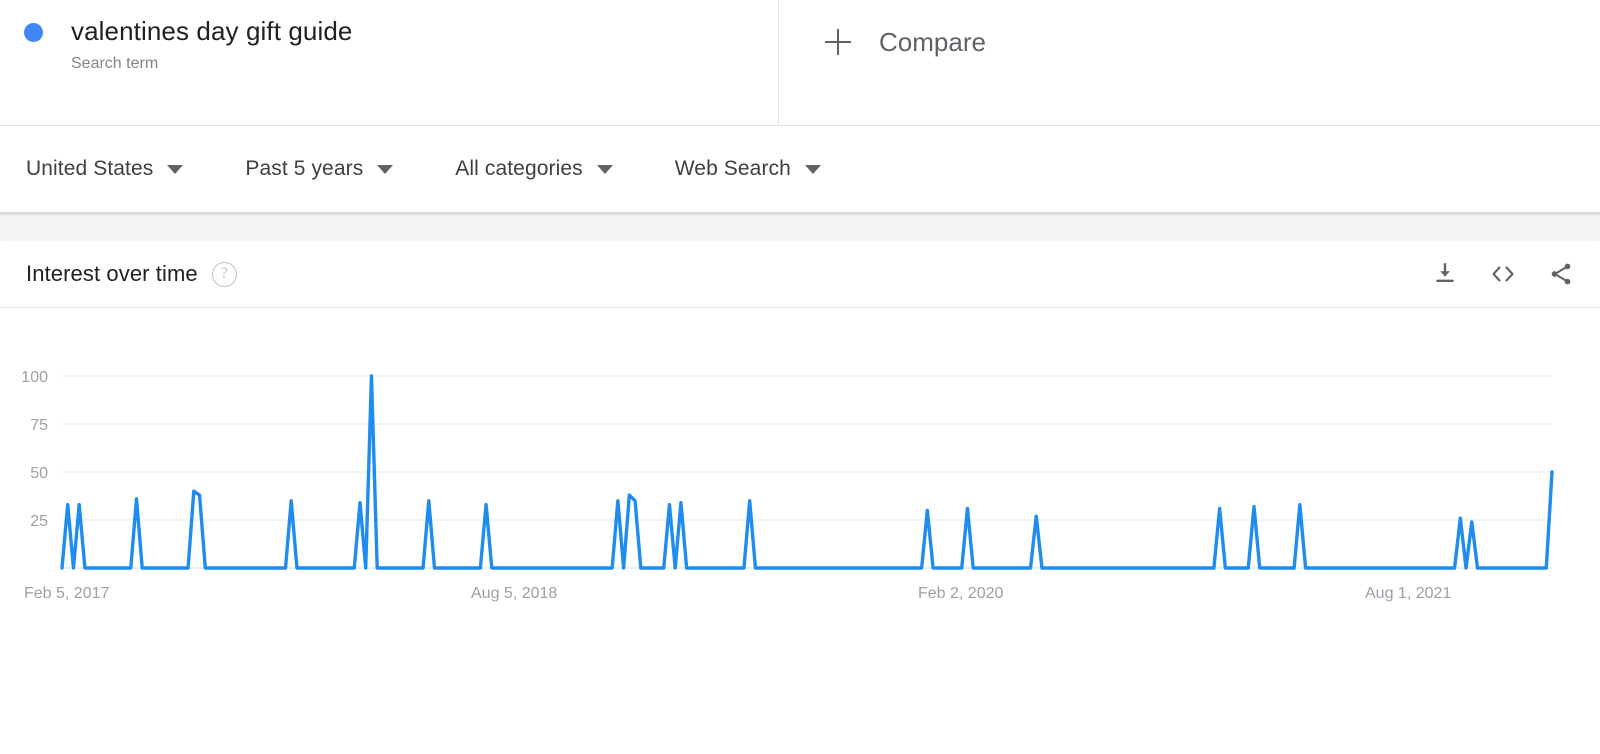  What do you see at coordinates (389, 62) in the screenshot?
I see `search-term-card: valentines day gift guide Search term` at bounding box center [389, 62].